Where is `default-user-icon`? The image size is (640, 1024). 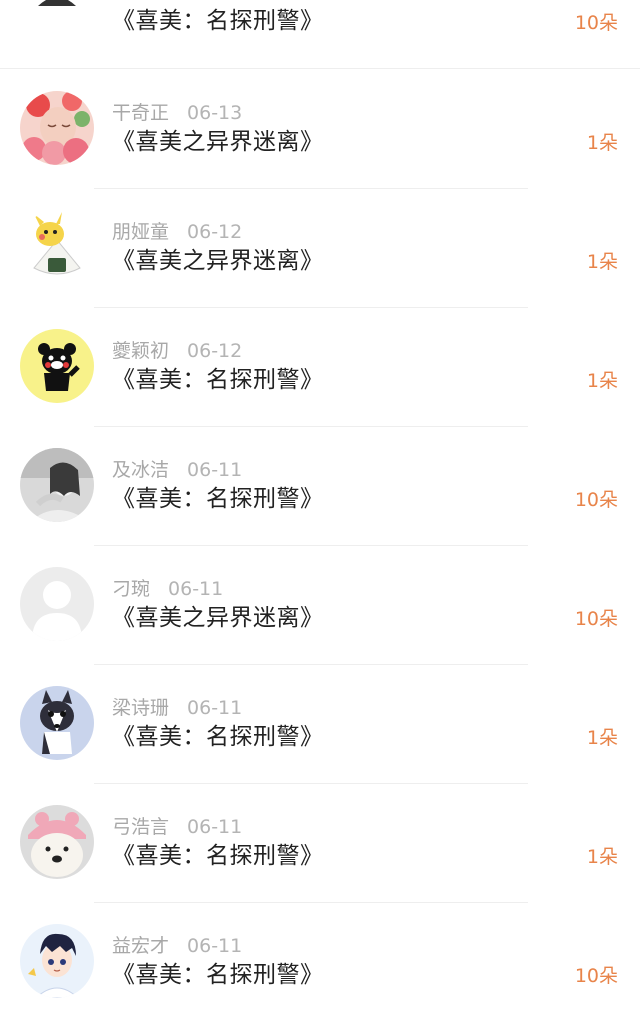
default-user-icon is located at coordinates (57, 604).